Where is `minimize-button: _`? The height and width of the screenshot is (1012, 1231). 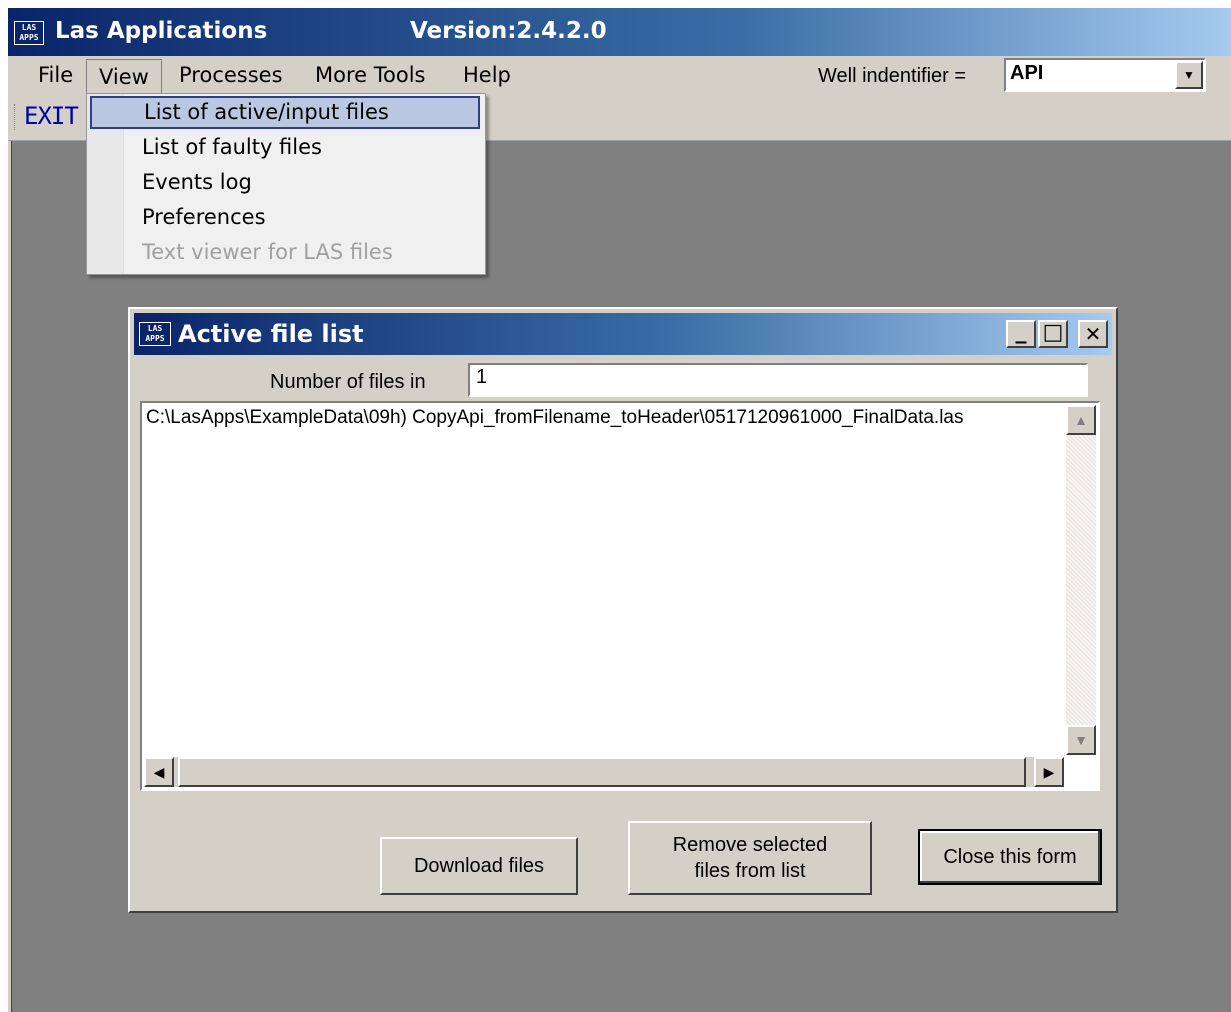 minimize-button: _ is located at coordinates (1021, 334).